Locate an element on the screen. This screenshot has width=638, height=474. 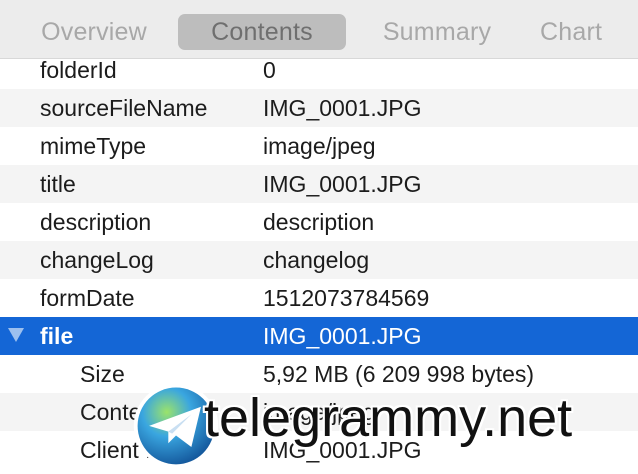
property-key: title is located at coordinates (58, 184).